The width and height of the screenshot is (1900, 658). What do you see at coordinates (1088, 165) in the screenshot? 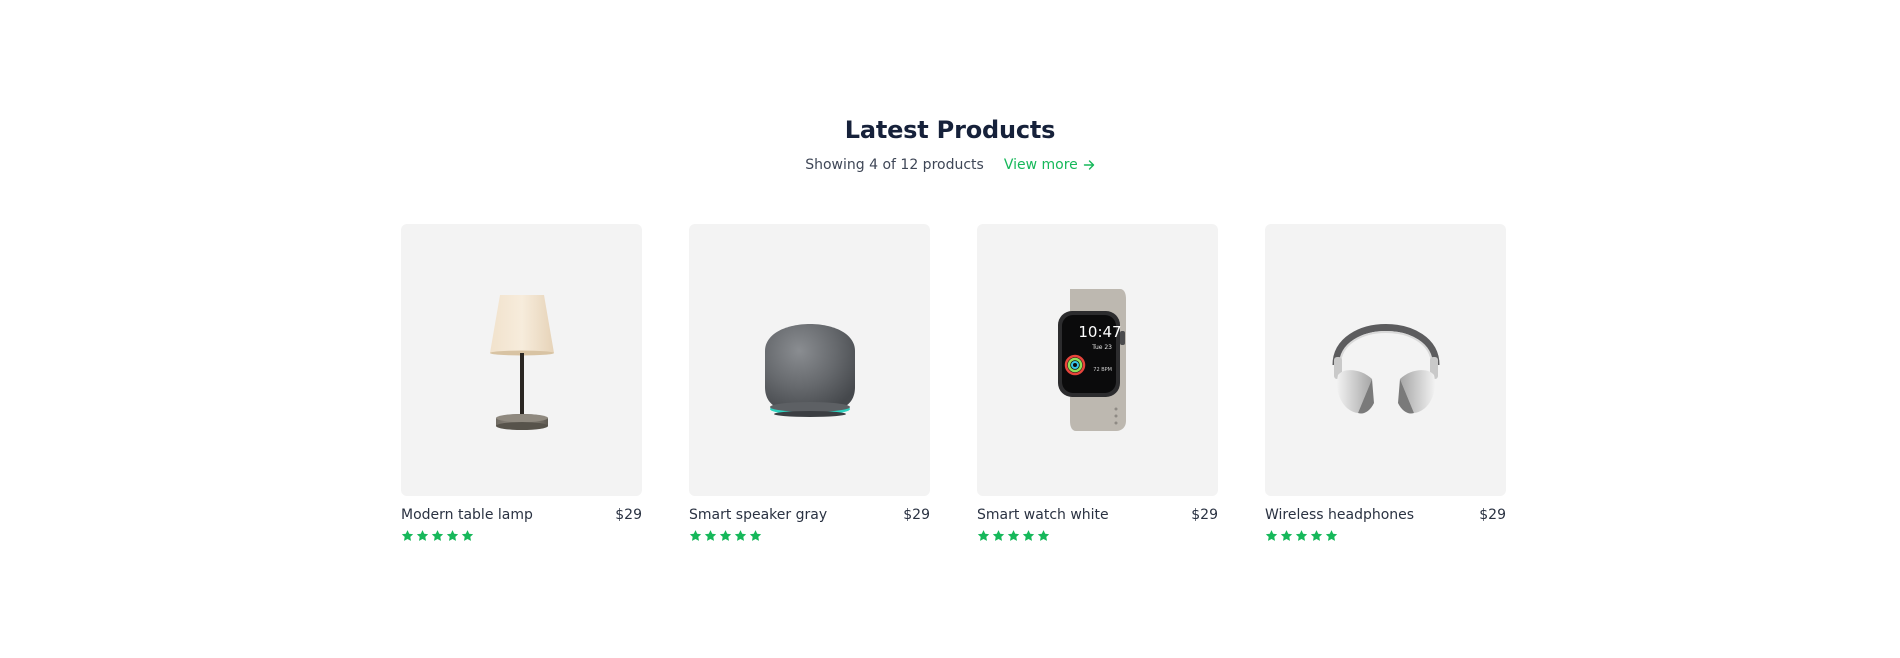
I see `arrow-right-icon` at bounding box center [1088, 165].